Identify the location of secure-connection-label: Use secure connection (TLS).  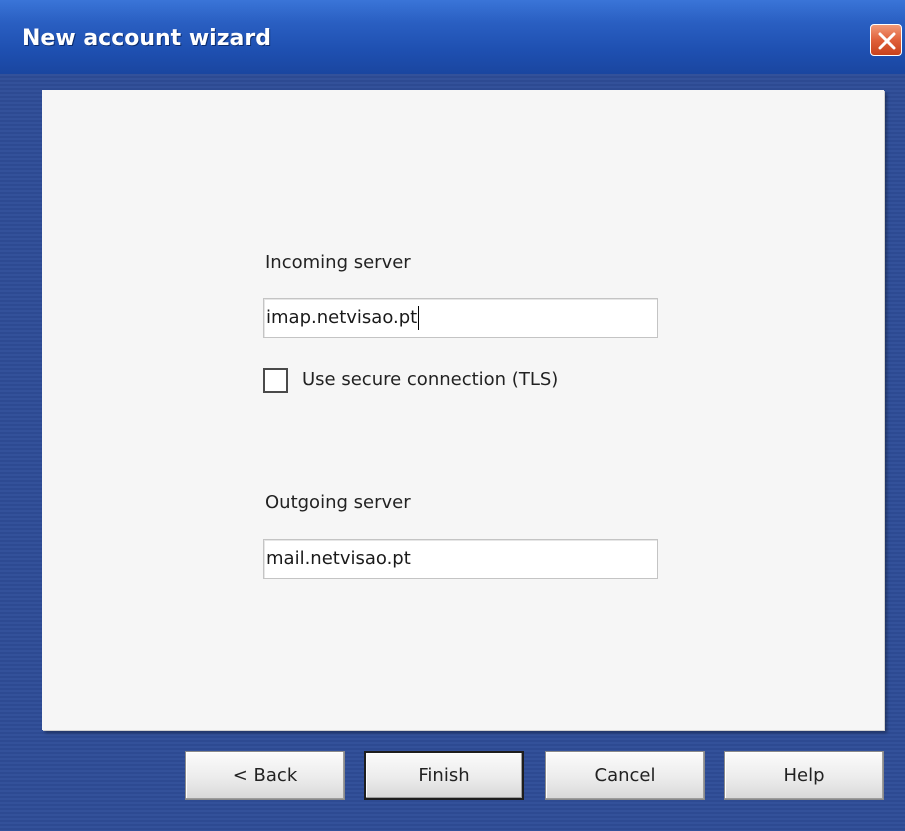
(430, 379).